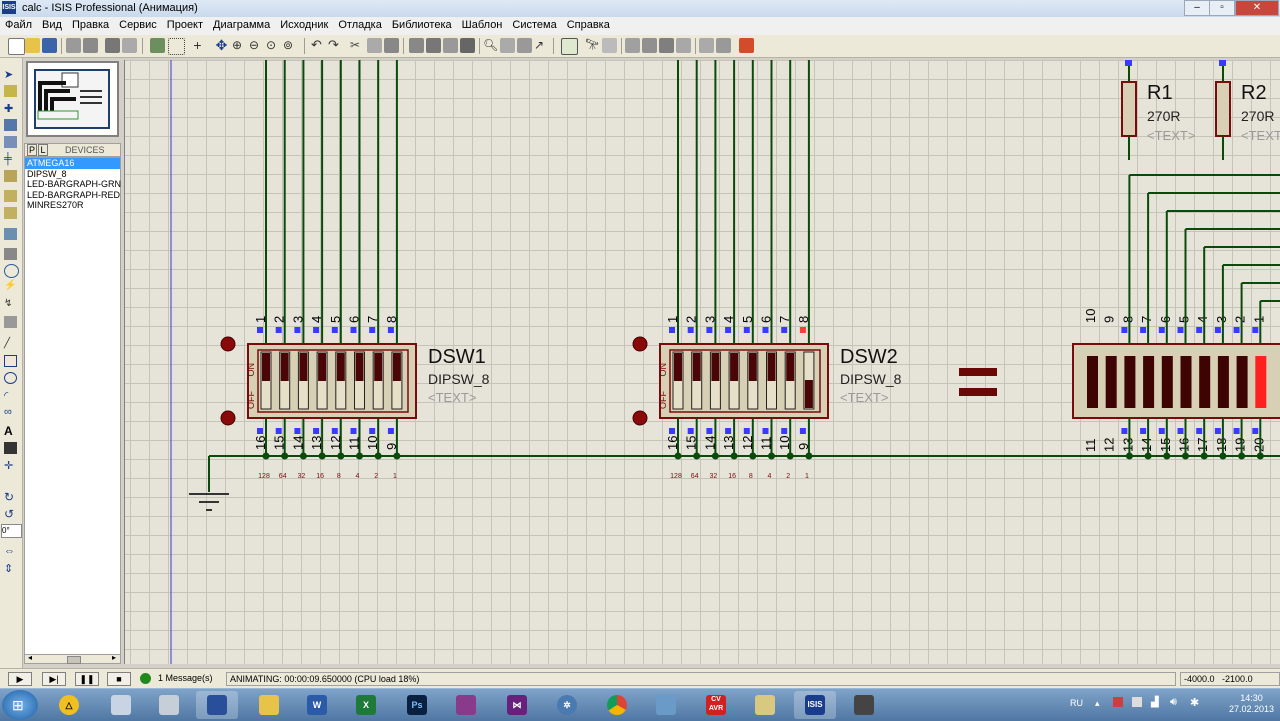  I want to click on line-icon: ╱, so click(10, 344).